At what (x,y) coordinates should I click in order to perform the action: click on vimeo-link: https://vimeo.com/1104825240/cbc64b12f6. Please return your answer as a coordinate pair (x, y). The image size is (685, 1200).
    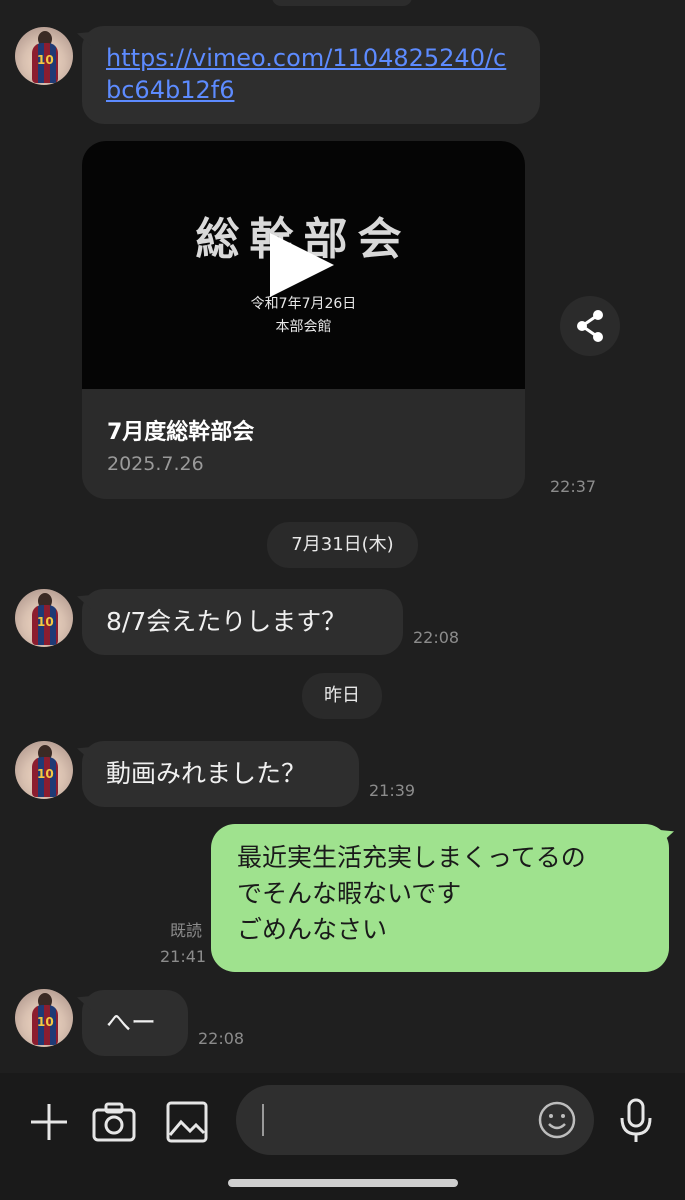
    Looking at the image, I should click on (311, 74).